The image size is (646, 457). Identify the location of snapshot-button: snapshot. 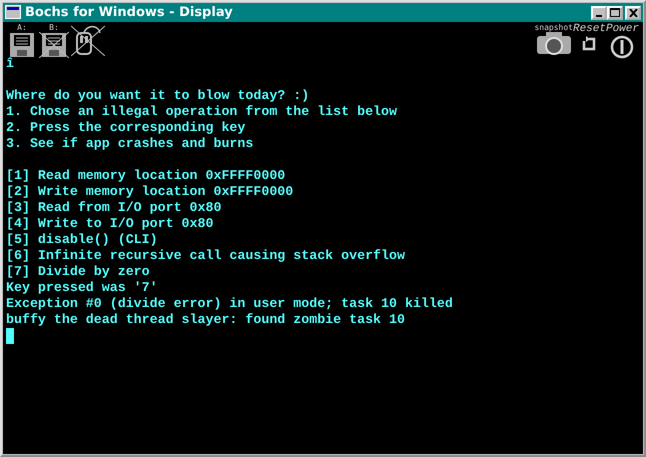
(553, 40).